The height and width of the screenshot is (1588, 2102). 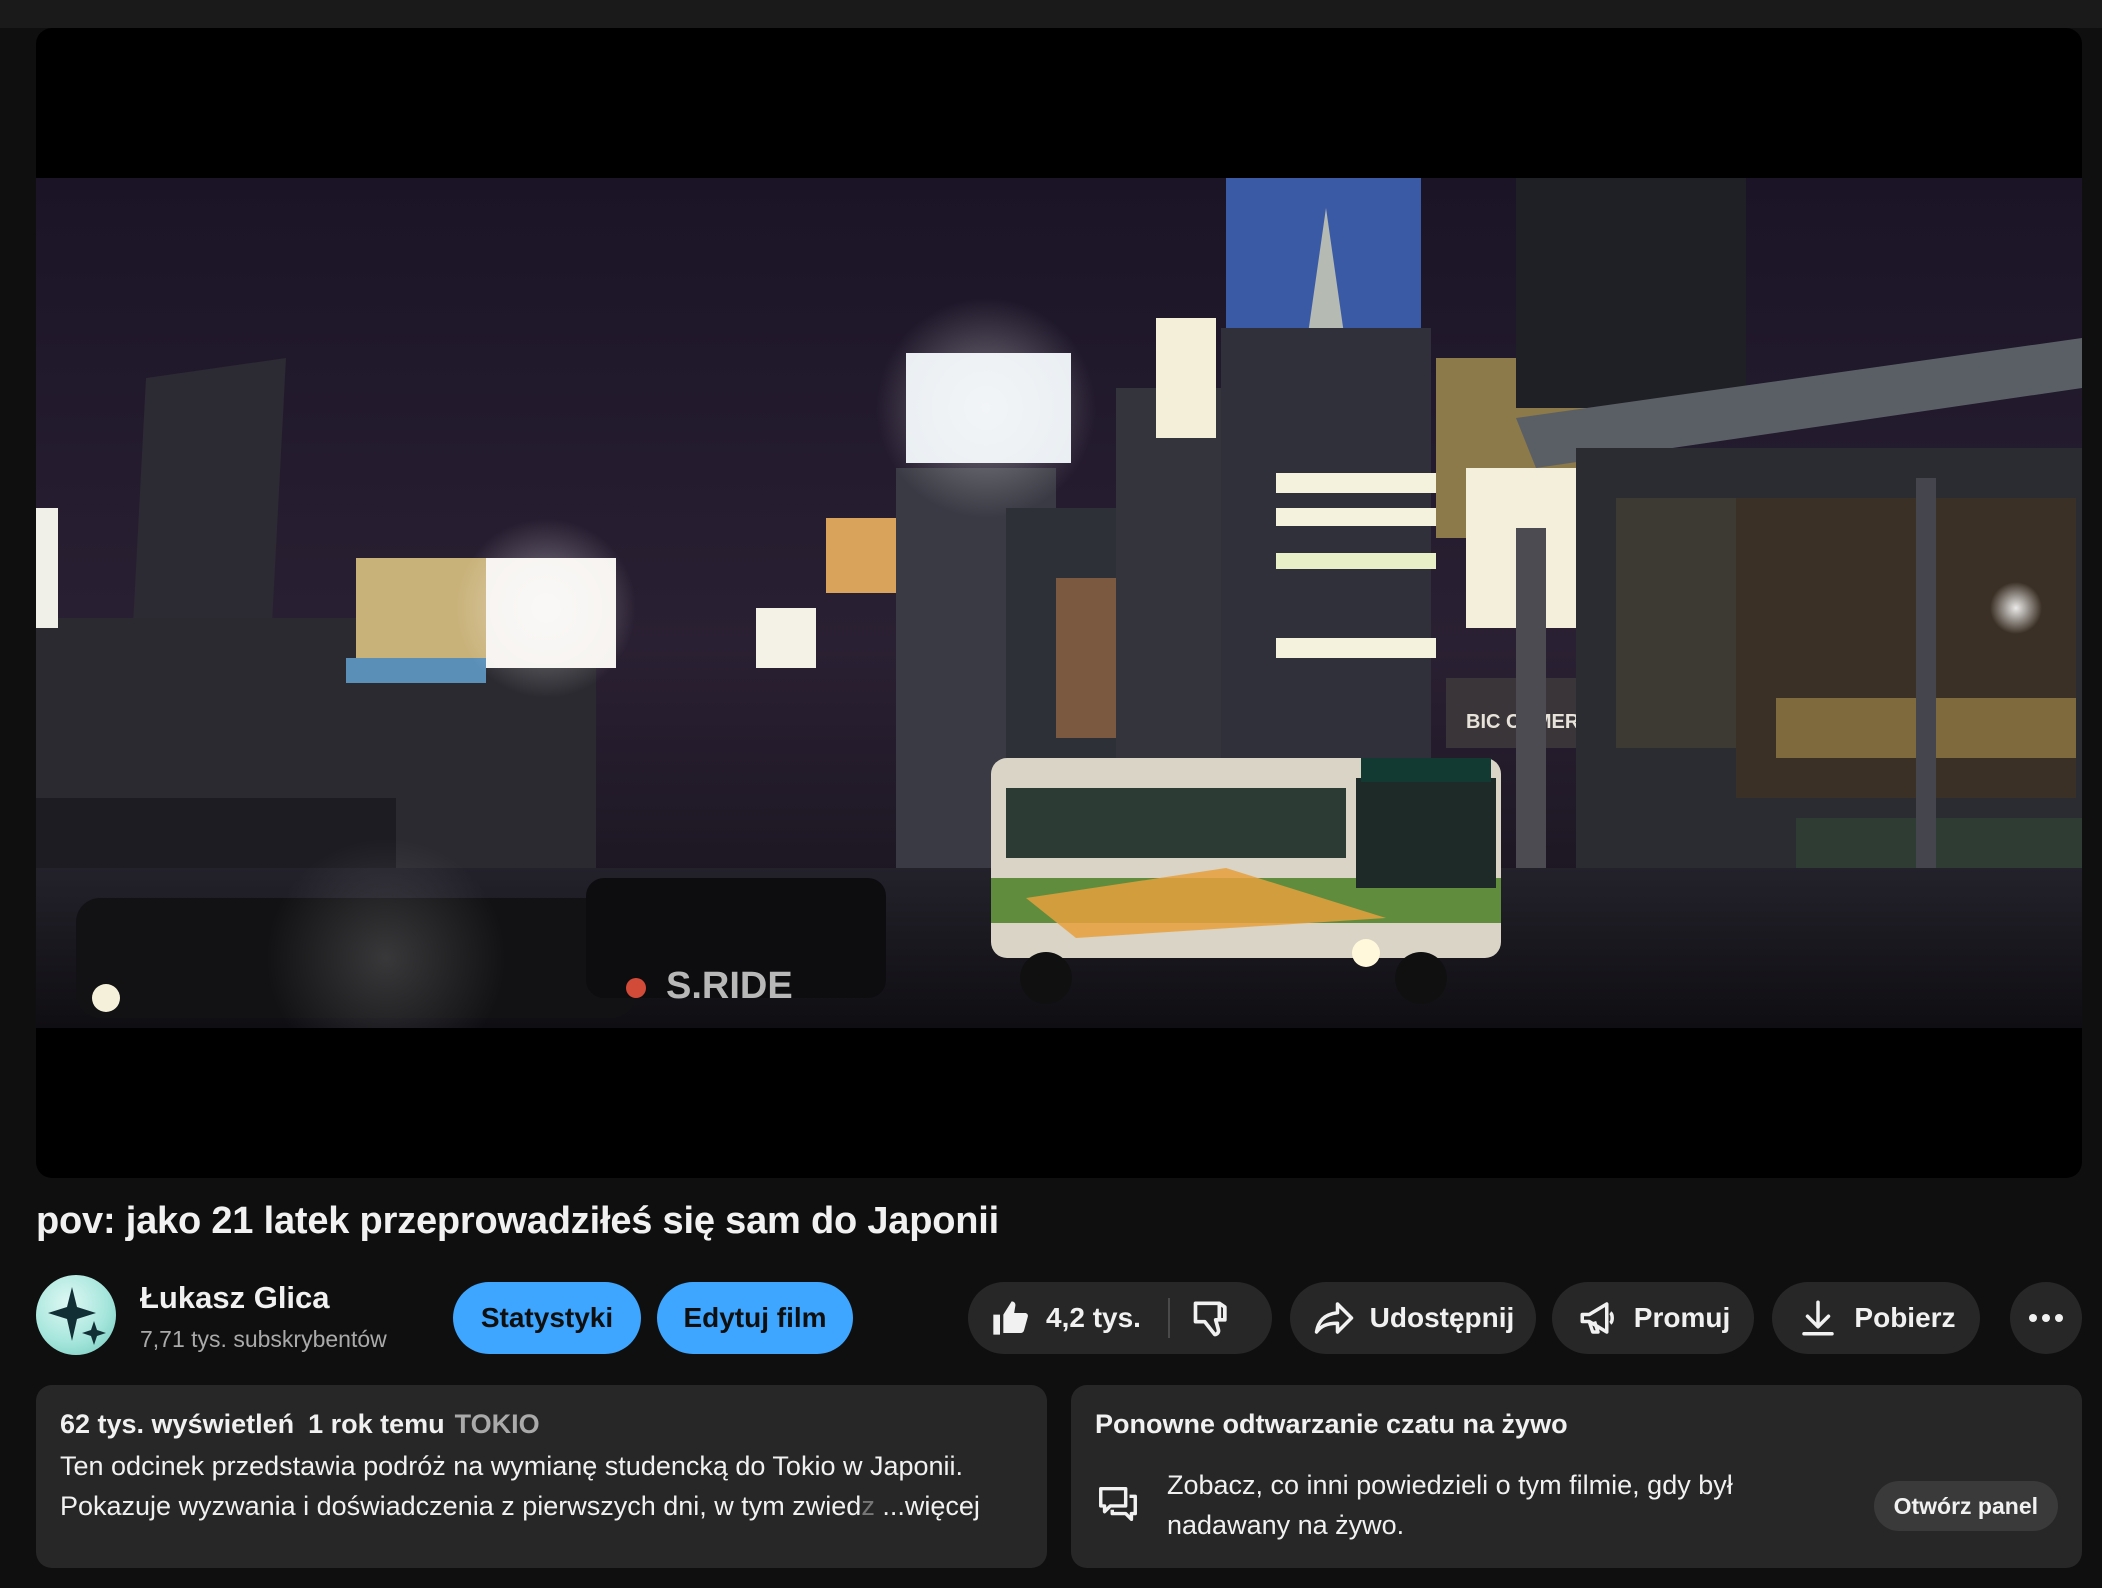 I want to click on share-button: Udostępnij, so click(x=1413, y=1318).